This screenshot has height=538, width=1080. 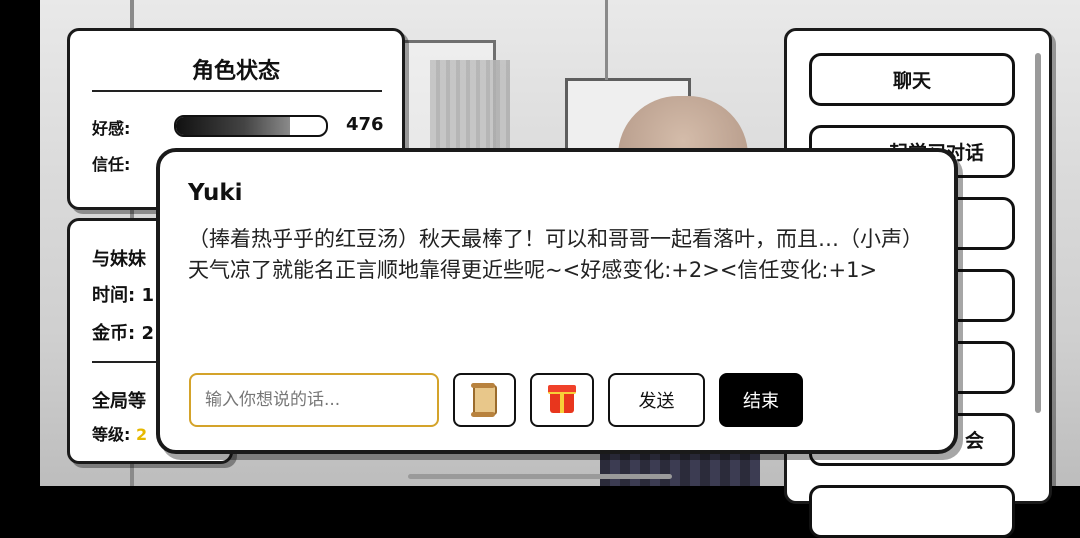 What do you see at coordinates (119, 401) in the screenshot?
I see `global-level-heading: 全局等` at bounding box center [119, 401].